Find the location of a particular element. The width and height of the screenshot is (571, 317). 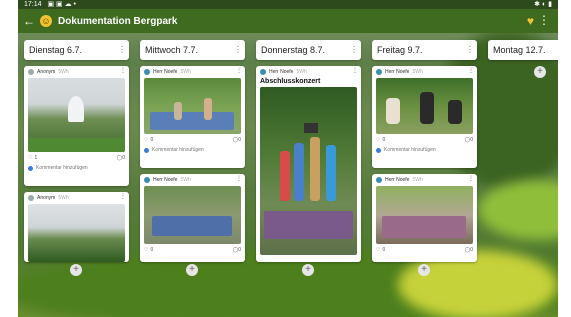

column-header: Freitag 9.7. ⋮ is located at coordinates (424, 50).